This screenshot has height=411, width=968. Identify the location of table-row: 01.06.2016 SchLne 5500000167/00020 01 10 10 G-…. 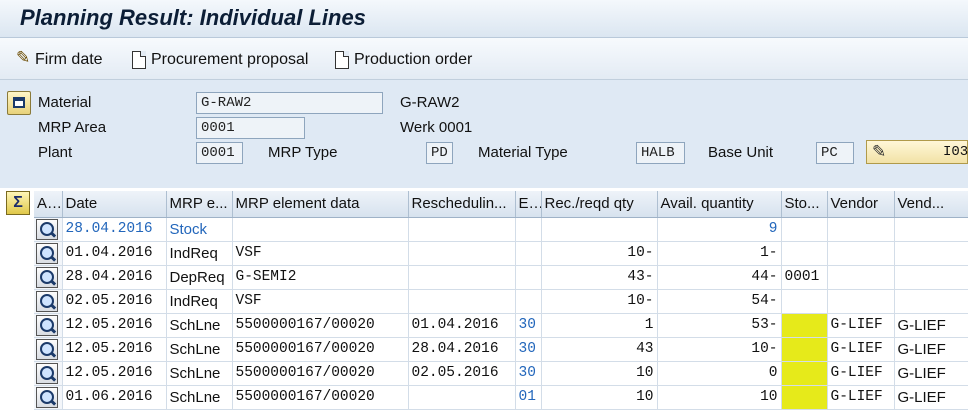
(501, 397).